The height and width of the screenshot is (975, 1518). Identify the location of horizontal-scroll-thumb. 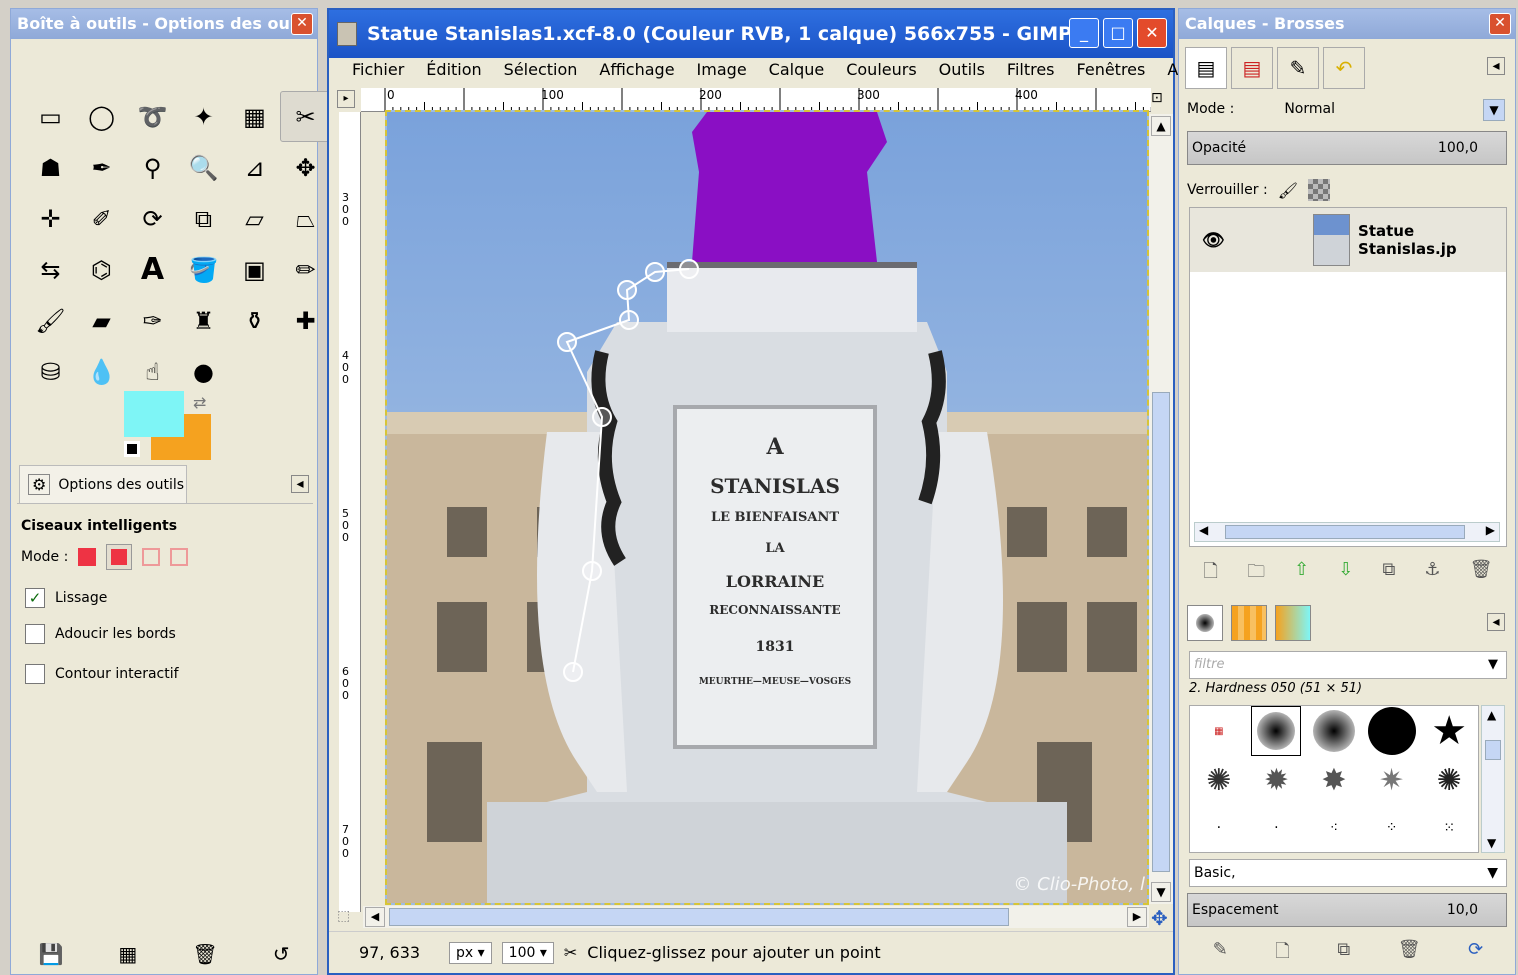
(699, 917).